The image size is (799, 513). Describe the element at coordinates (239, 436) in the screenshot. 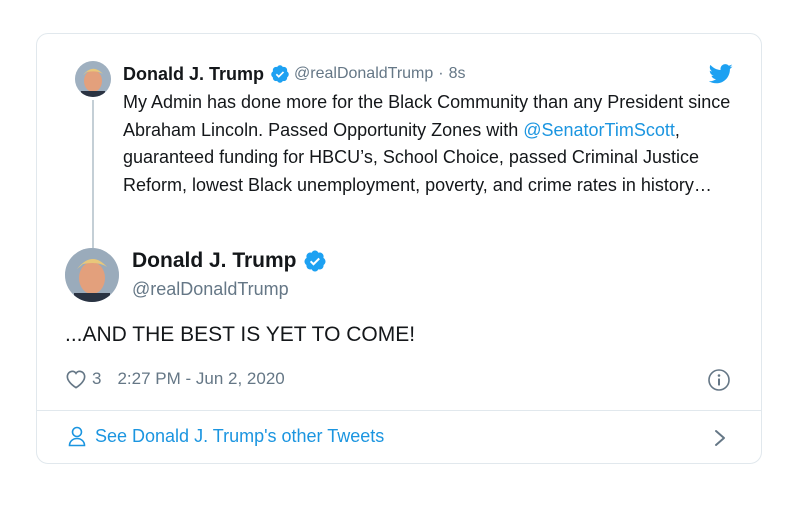

I see `other-tweets-label: See Donald J. Trump's other Tweets` at that location.